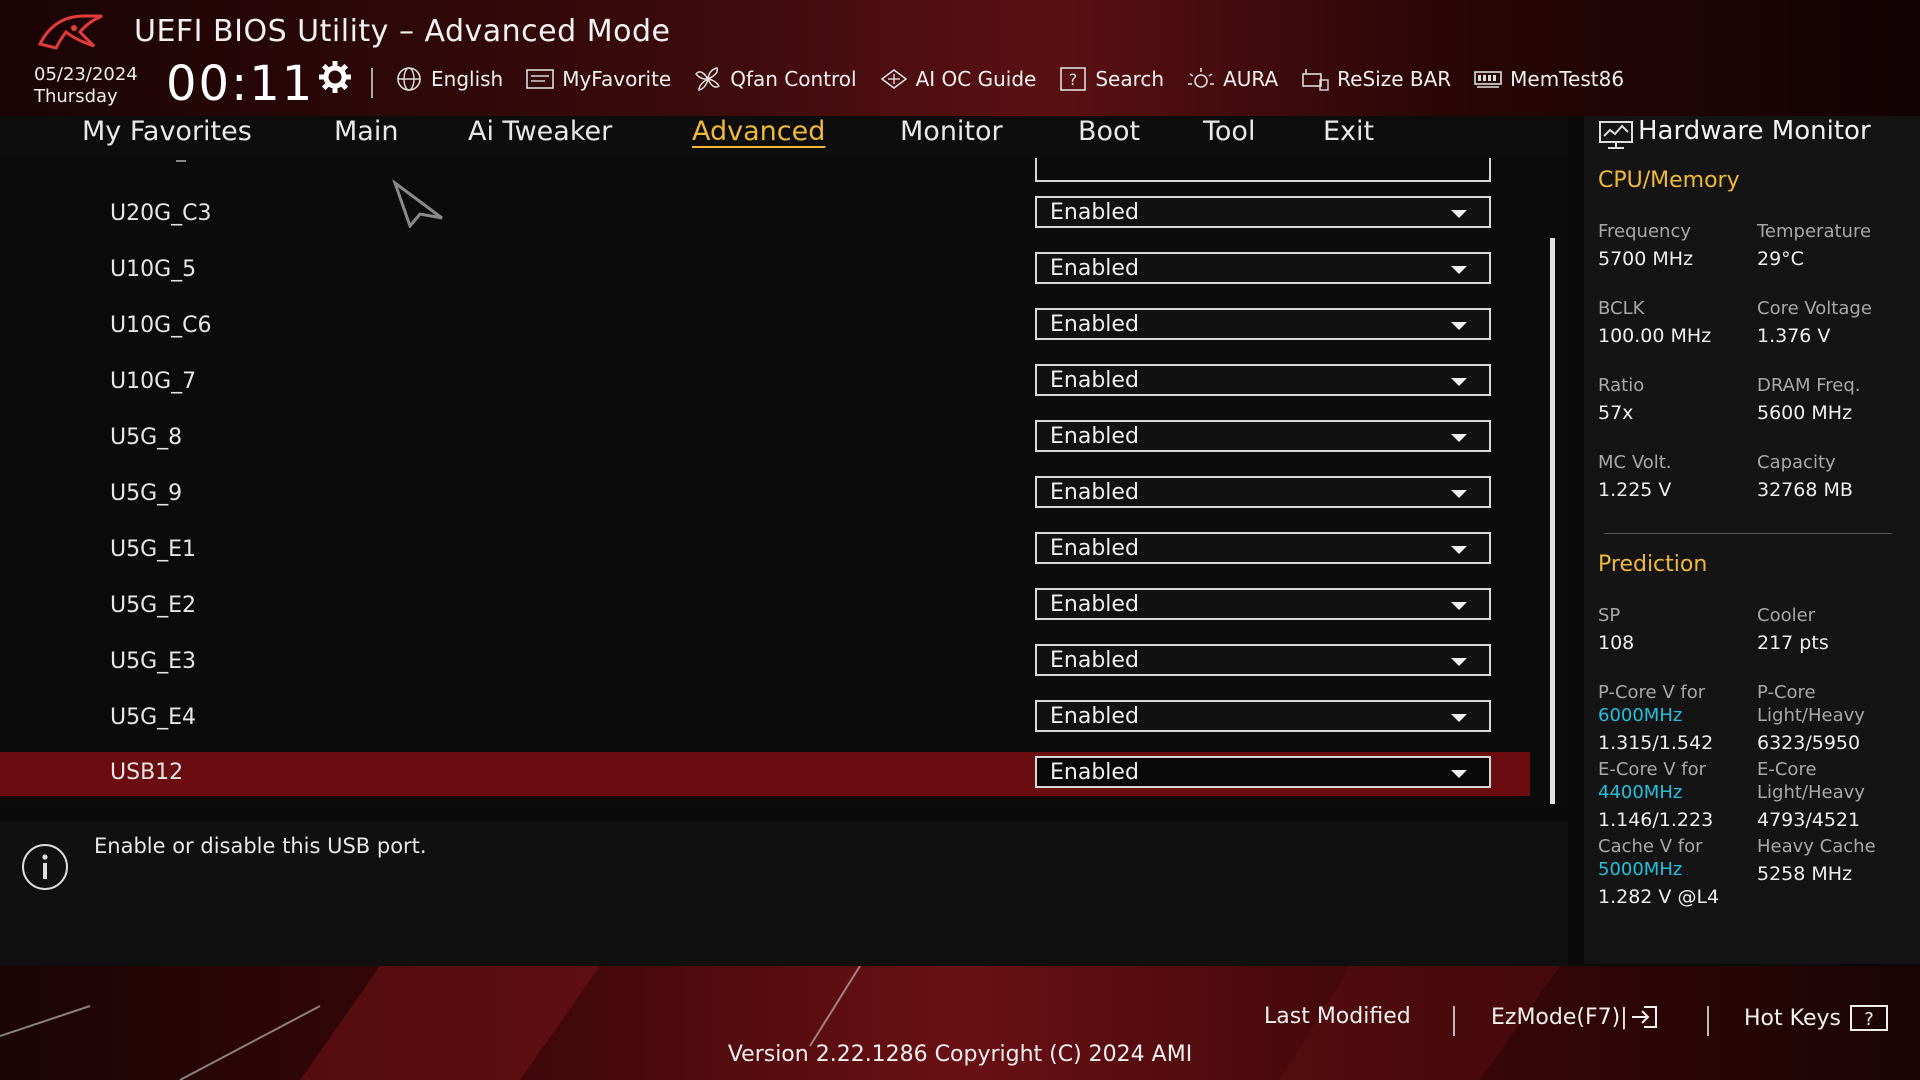 This screenshot has height=1080, width=1920. What do you see at coordinates (1263, 170) in the screenshot?
I see `partial-select-box` at bounding box center [1263, 170].